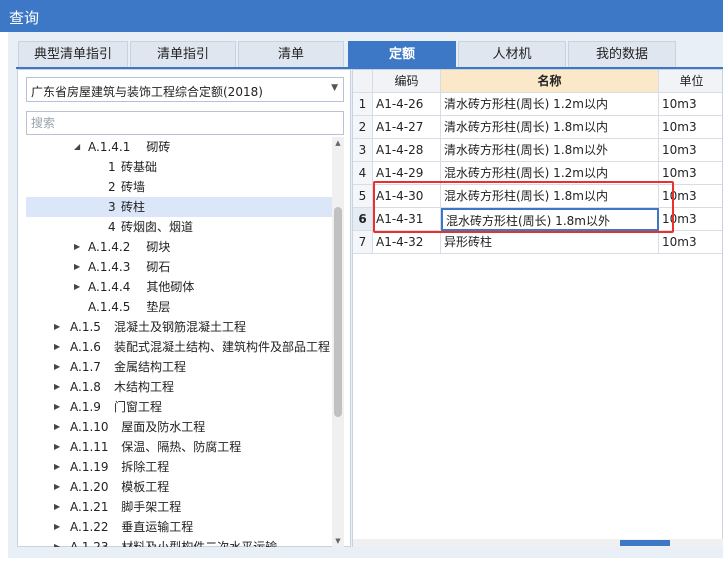 This screenshot has height=571, width=723. What do you see at coordinates (179, 167) in the screenshot?
I see `tree-node: 1 砖基础` at bounding box center [179, 167].